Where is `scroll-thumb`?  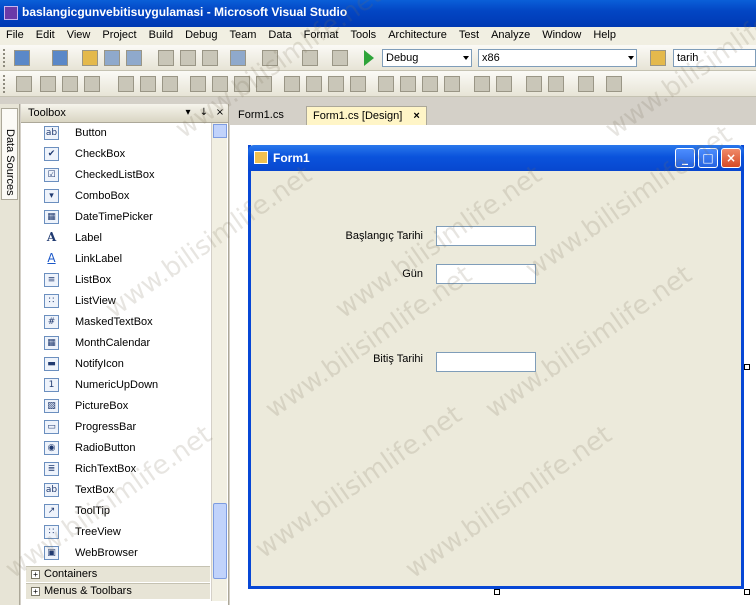 scroll-thumb is located at coordinates (220, 541).